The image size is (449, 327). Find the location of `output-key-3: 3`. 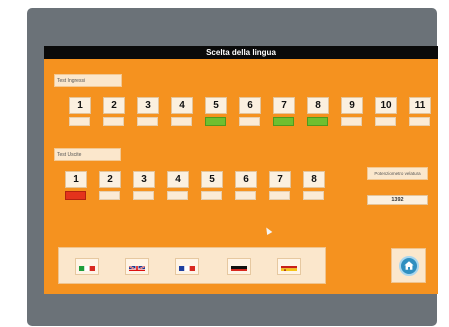

output-key-3: 3 is located at coordinates (144, 179).